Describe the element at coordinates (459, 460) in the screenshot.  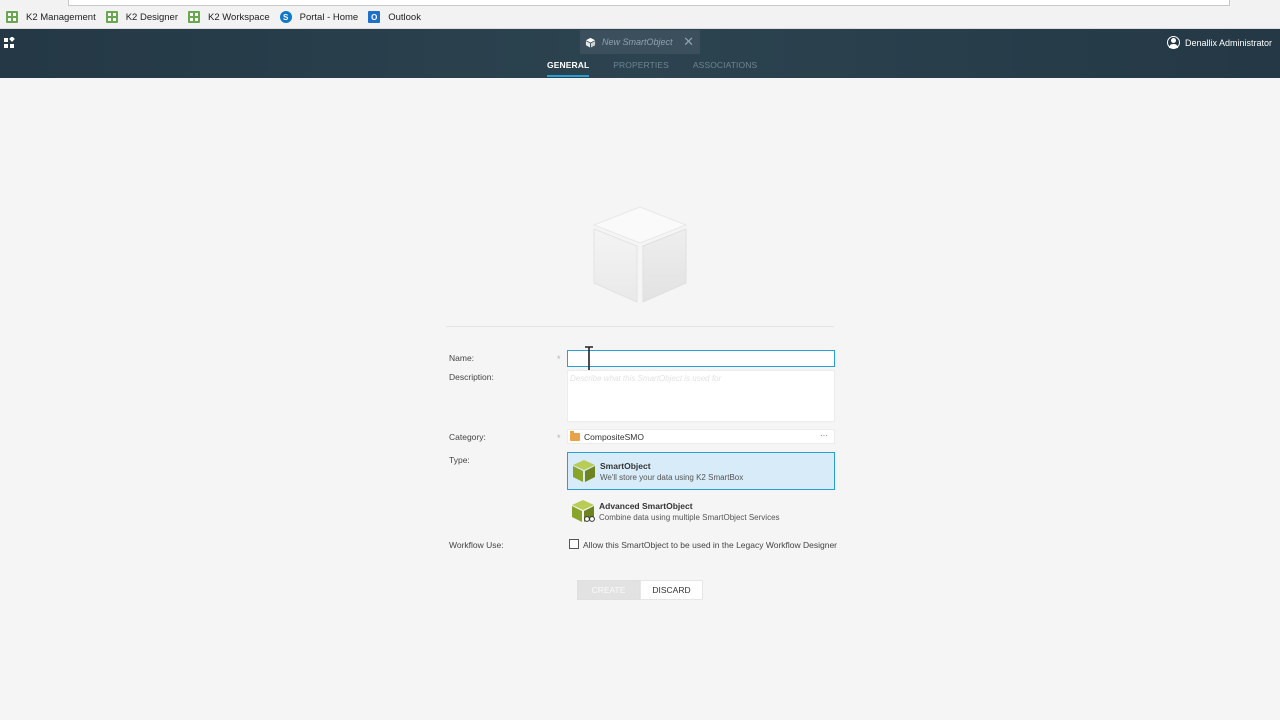
I see `type-label: Type:` at that location.